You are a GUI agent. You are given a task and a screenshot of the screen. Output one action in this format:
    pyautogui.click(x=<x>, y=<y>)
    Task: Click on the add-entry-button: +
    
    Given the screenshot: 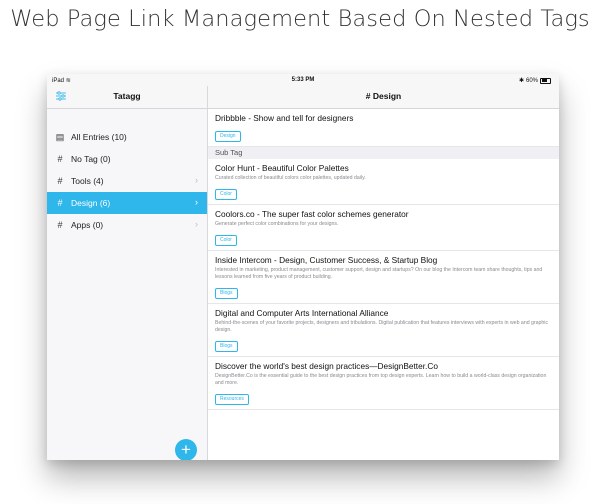 What is the action you would take?
    pyautogui.click(x=186, y=449)
    